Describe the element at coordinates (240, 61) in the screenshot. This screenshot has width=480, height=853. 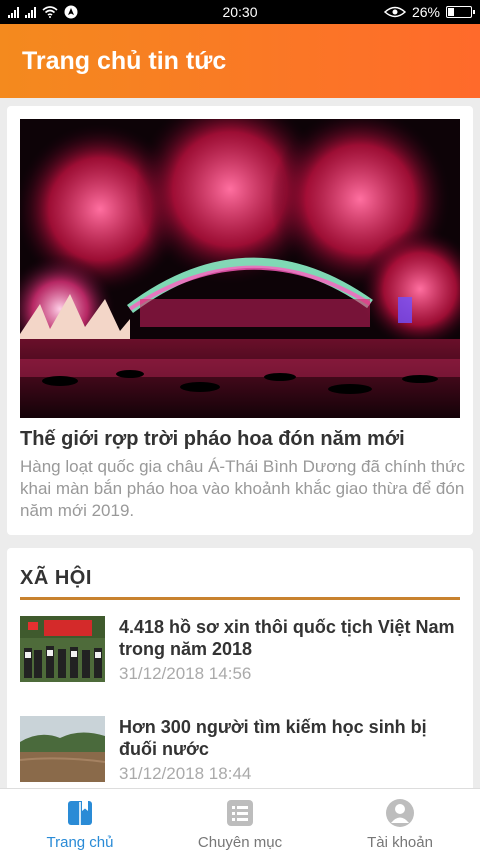
I see `app-header: Trang chủ tin tức` at that location.